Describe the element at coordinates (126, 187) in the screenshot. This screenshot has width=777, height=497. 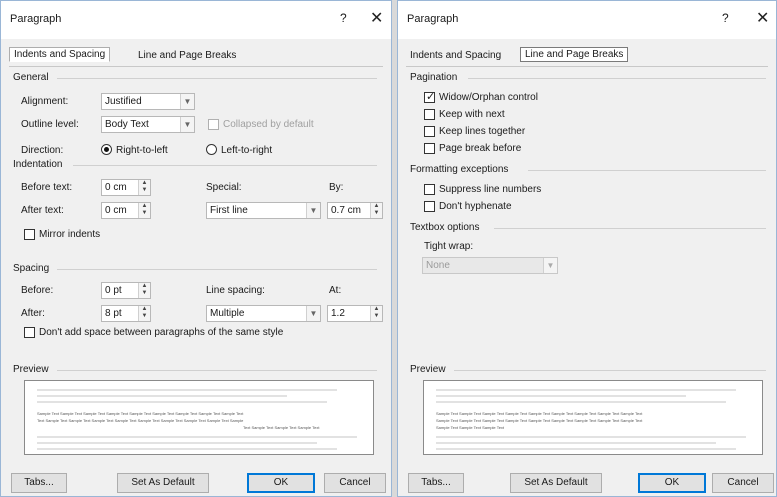
I see `before-text-input: 0 cm ▲ ▼` at that location.